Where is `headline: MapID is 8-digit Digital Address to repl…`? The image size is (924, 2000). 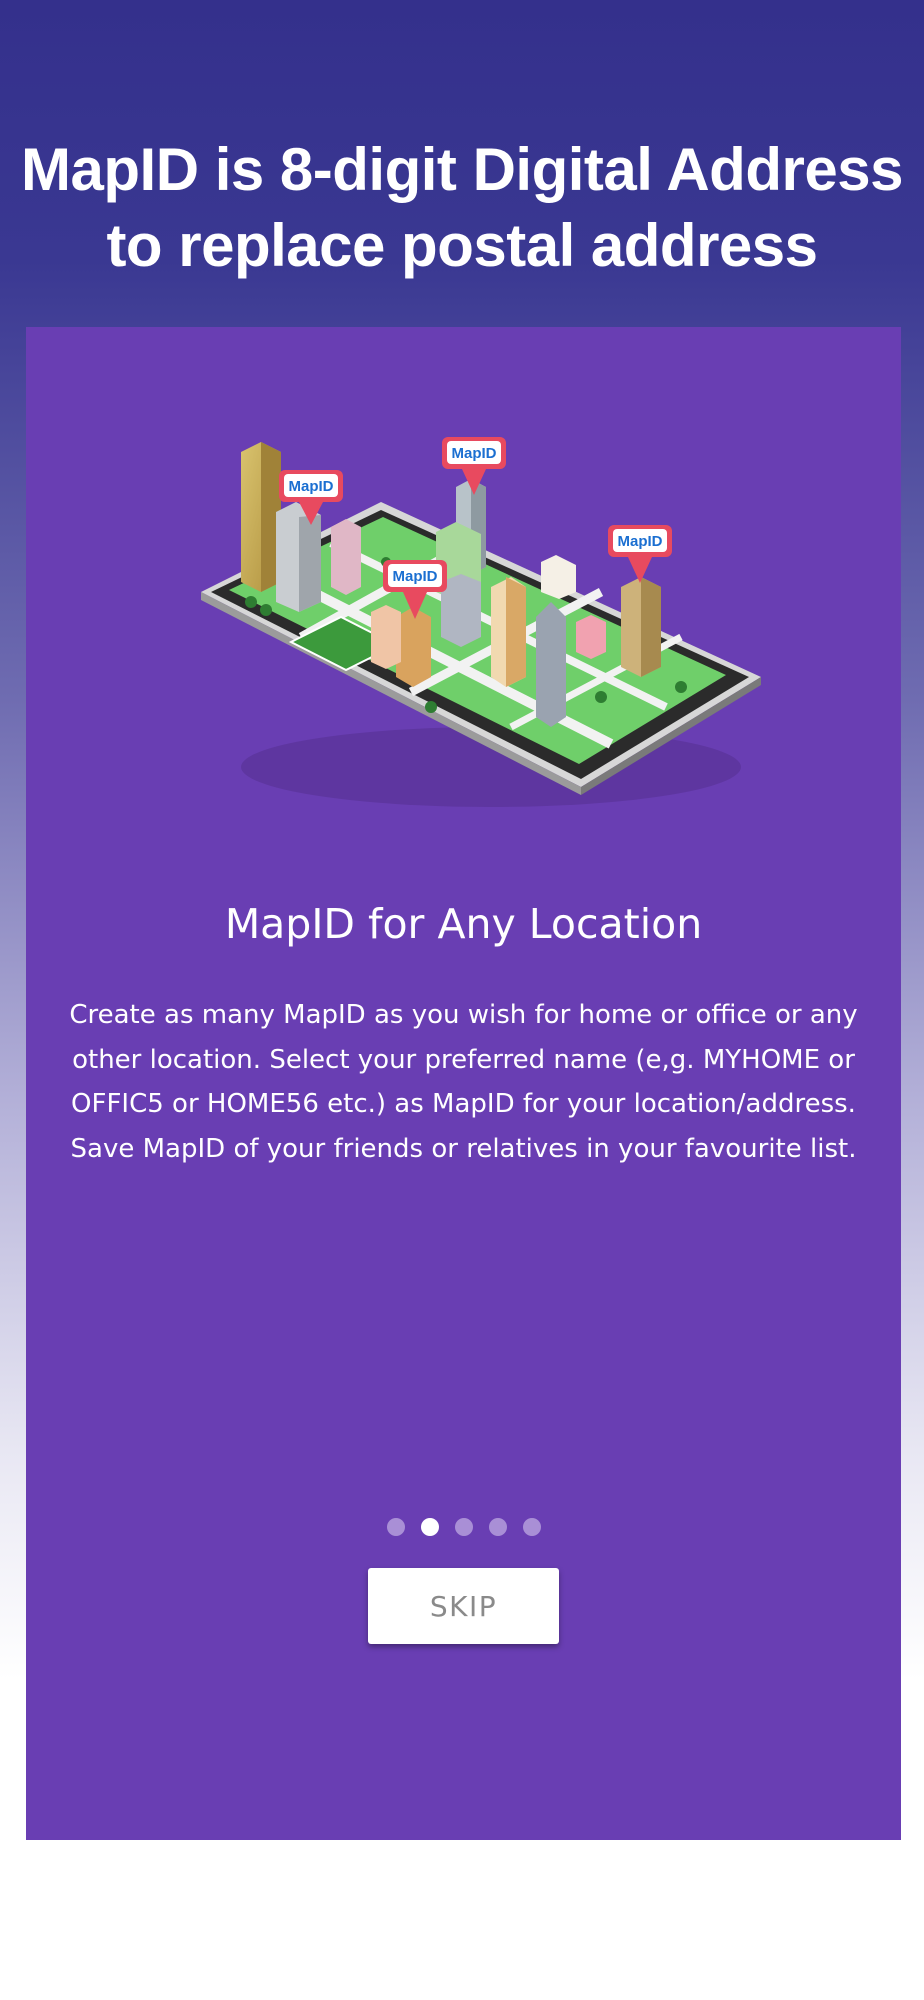 headline: MapID is 8-digit Digital Address to repl… is located at coordinates (462, 208).